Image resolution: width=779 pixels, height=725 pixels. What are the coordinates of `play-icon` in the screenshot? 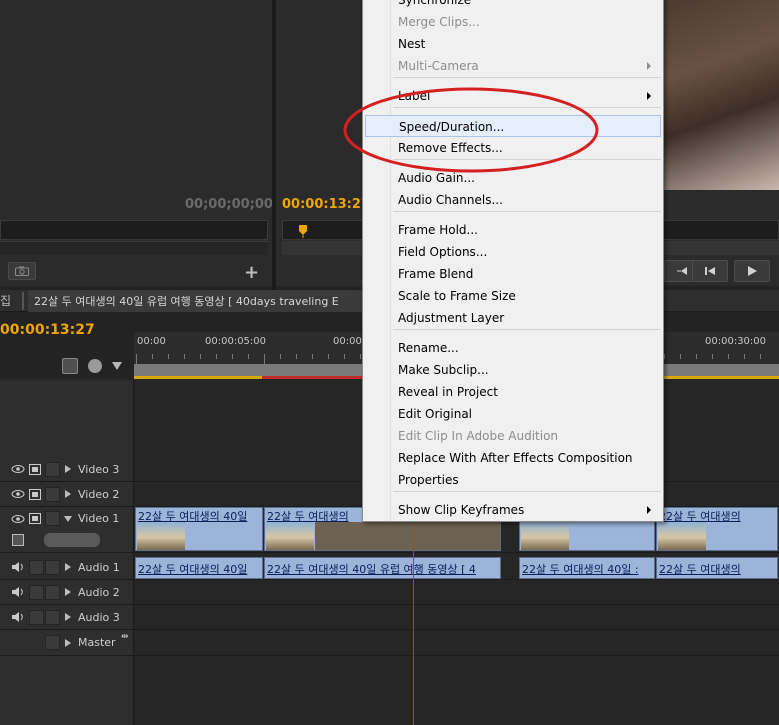 It's located at (752, 271).